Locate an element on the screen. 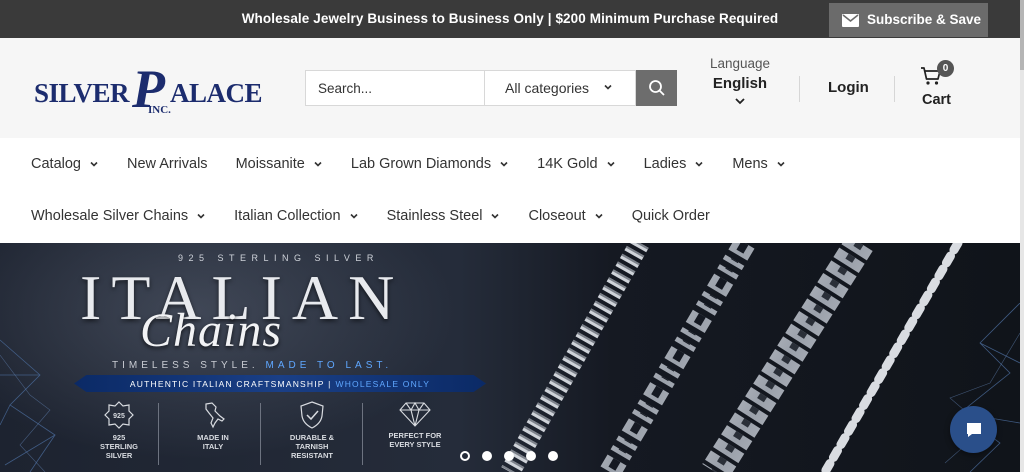  cart-label: Cart is located at coordinates (937, 100).